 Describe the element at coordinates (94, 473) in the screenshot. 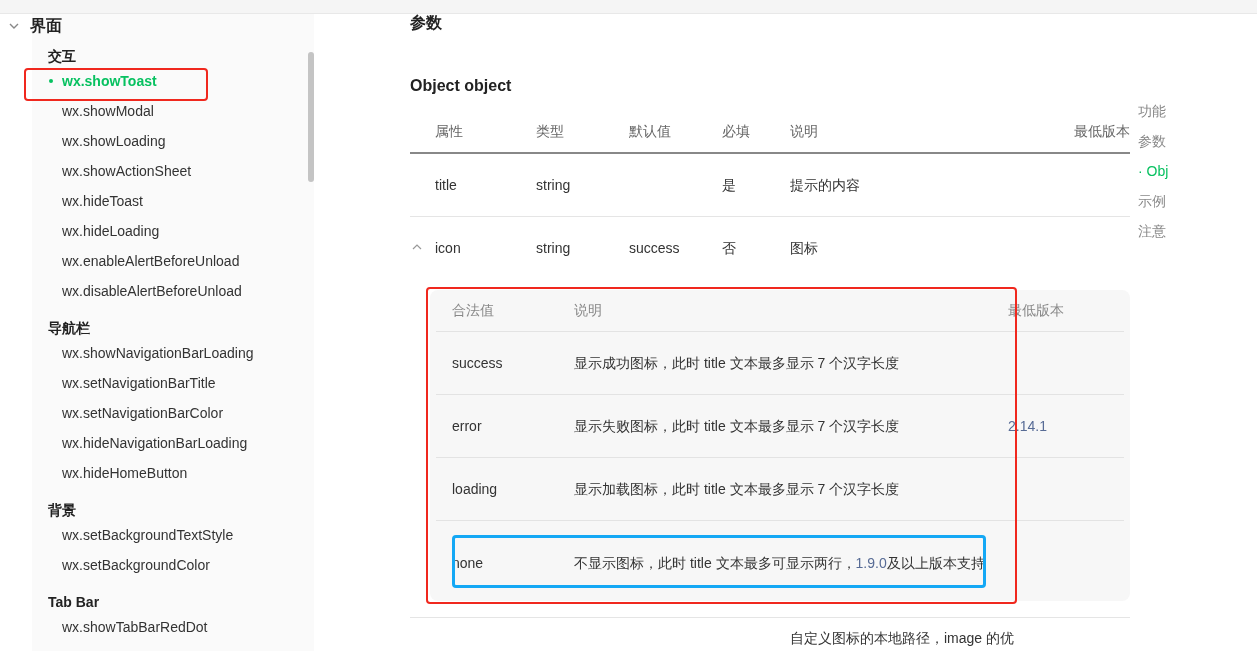

I see `sidebar-link: wx.hideHomeButton` at that location.